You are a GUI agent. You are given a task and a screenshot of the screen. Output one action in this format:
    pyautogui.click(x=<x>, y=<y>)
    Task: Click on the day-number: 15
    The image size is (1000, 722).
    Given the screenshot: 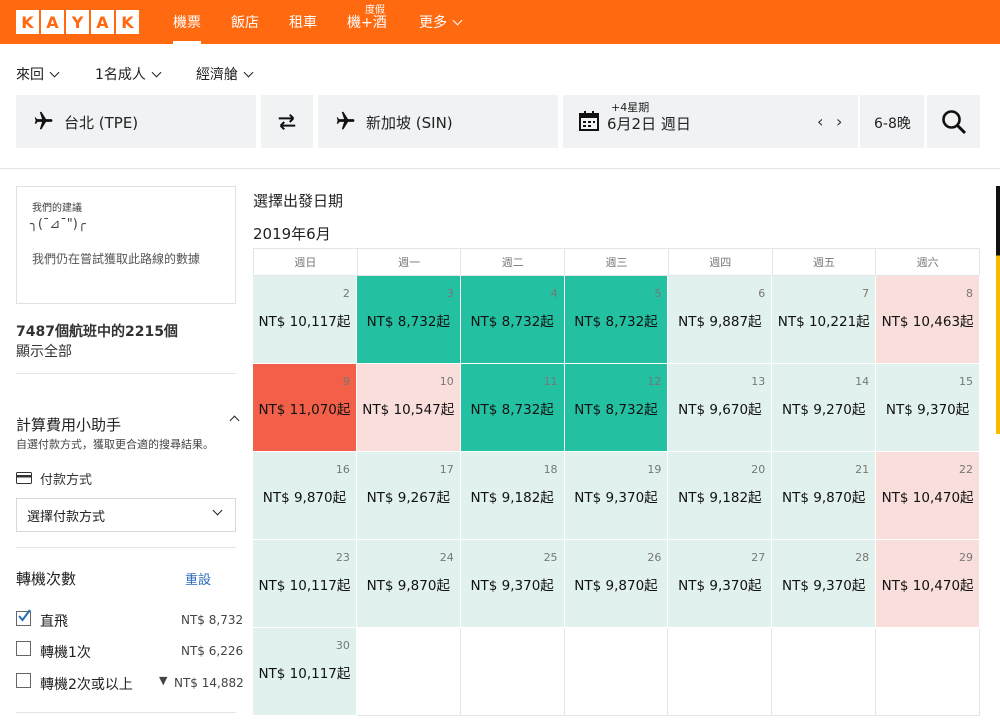 What is the action you would take?
    pyautogui.click(x=965, y=381)
    